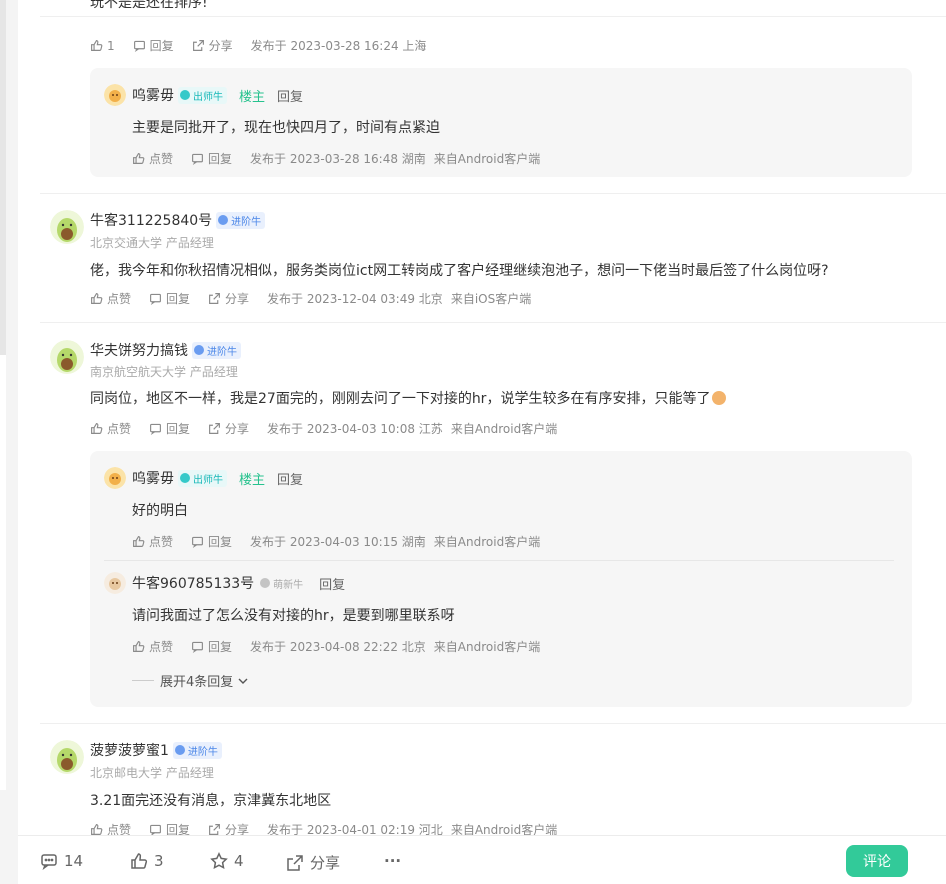  What do you see at coordinates (129, 750) in the screenshot?
I see `username: 菠萝菠萝蜜1` at bounding box center [129, 750].